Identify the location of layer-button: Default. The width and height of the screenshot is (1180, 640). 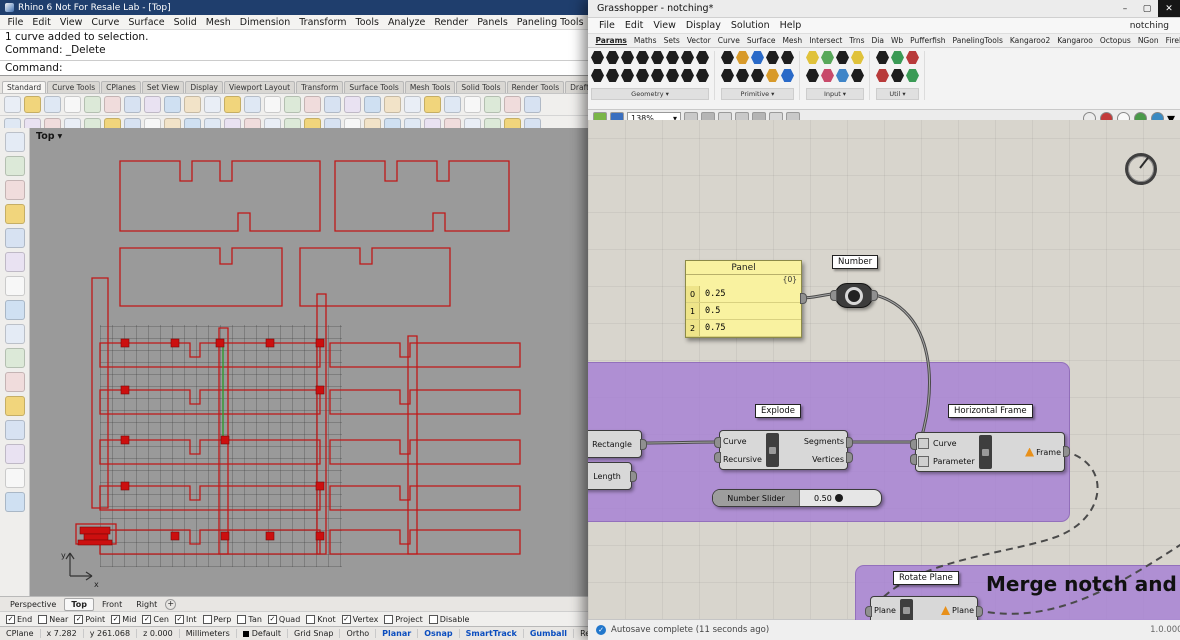
(262, 633).